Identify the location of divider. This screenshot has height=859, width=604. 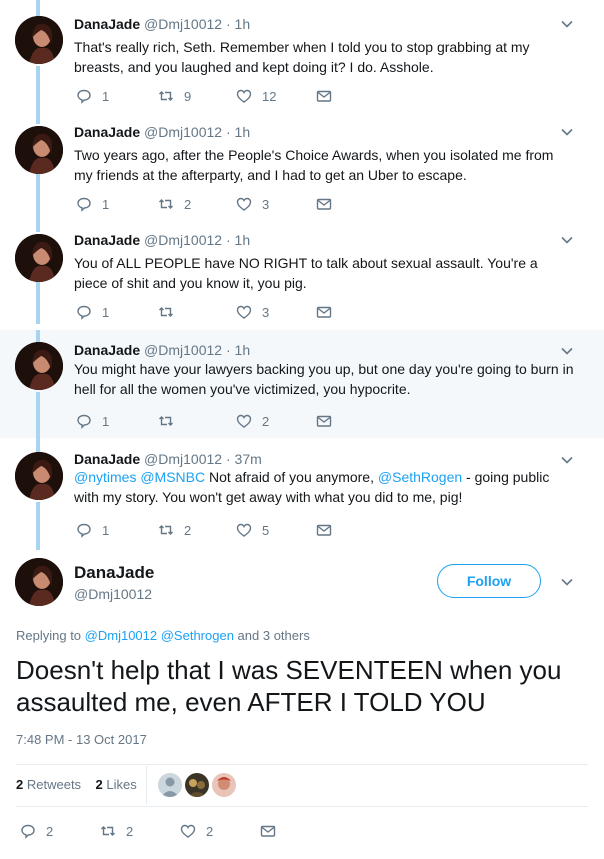
(302, 806).